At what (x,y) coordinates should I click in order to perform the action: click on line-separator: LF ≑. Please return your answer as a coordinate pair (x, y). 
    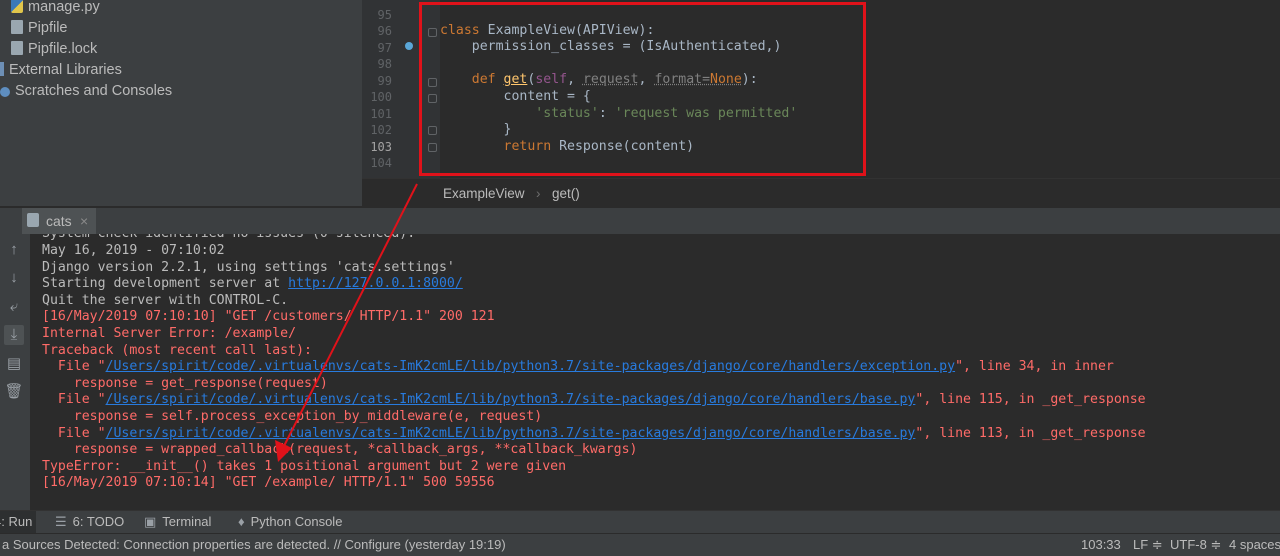
    Looking at the image, I should click on (1148, 545).